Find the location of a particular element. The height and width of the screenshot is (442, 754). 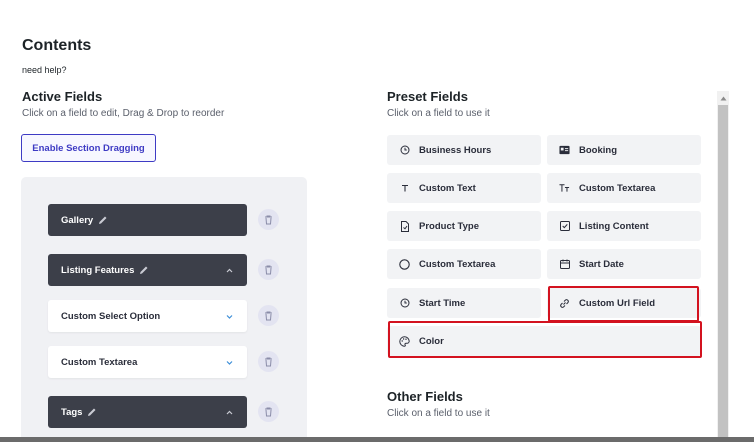

field-label: Gallery is located at coordinates (77, 220).